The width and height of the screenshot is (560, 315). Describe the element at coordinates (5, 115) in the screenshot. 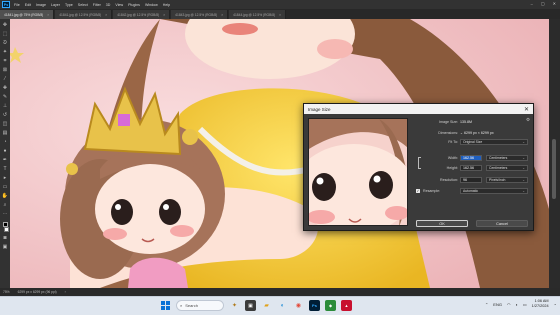

I see `history-brush-tool-icon: ↺` at that location.